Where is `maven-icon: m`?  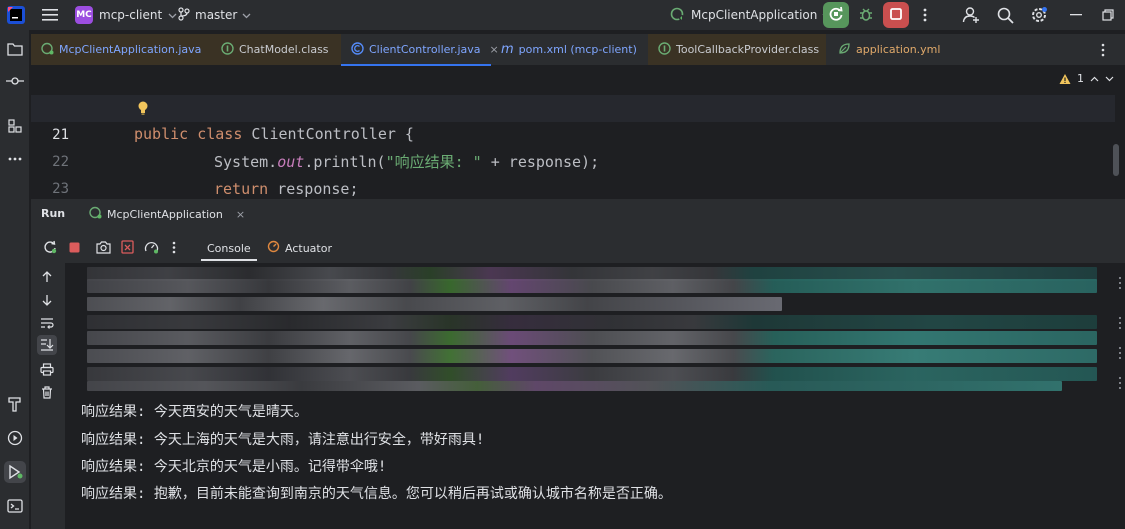 maven-icon: m is located at coordinates (507, 49).